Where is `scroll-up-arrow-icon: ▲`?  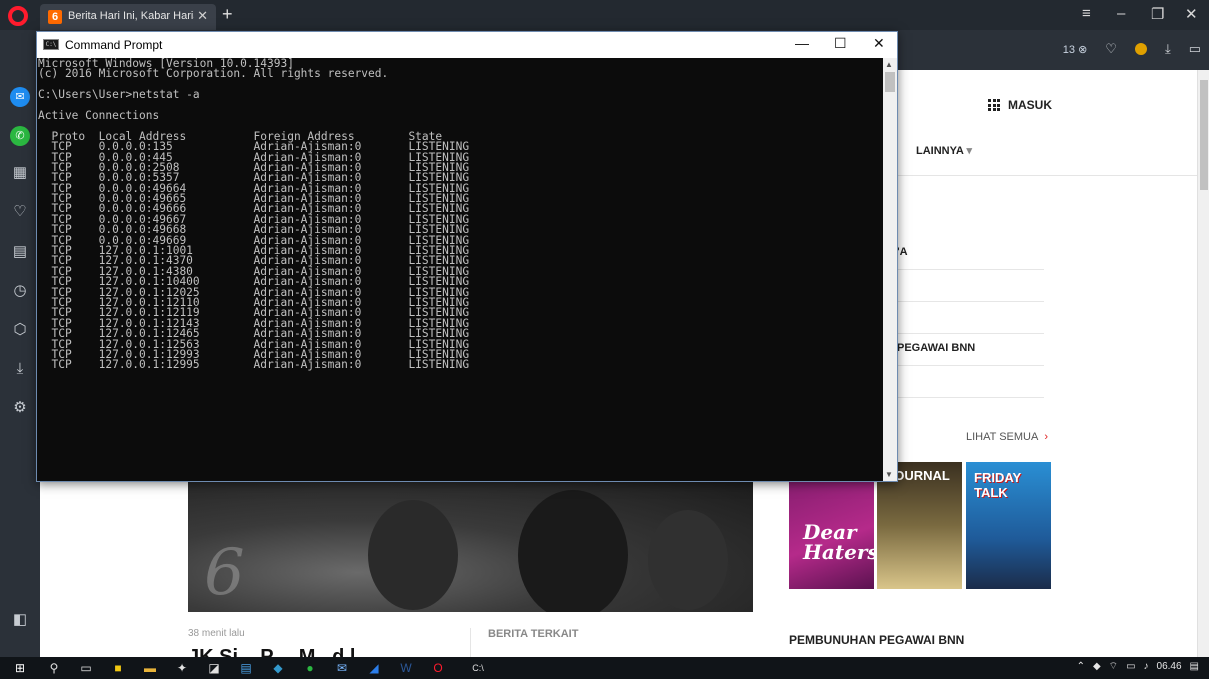 scroll-up-arrow-icon: ▲ is located at coordinates (889, 64).